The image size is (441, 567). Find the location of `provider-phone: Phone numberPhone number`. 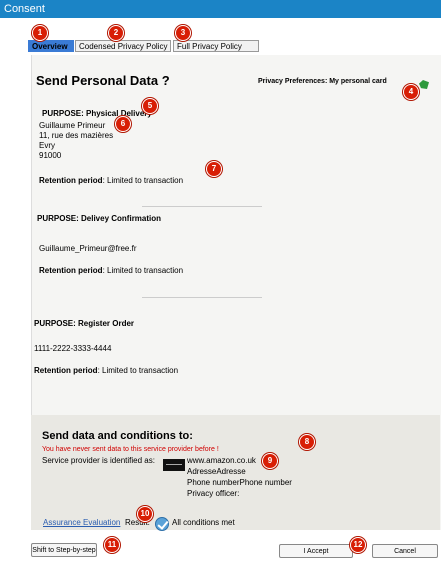

provider-phone: Phone numberPhone number is located at coordinates (239, 482).